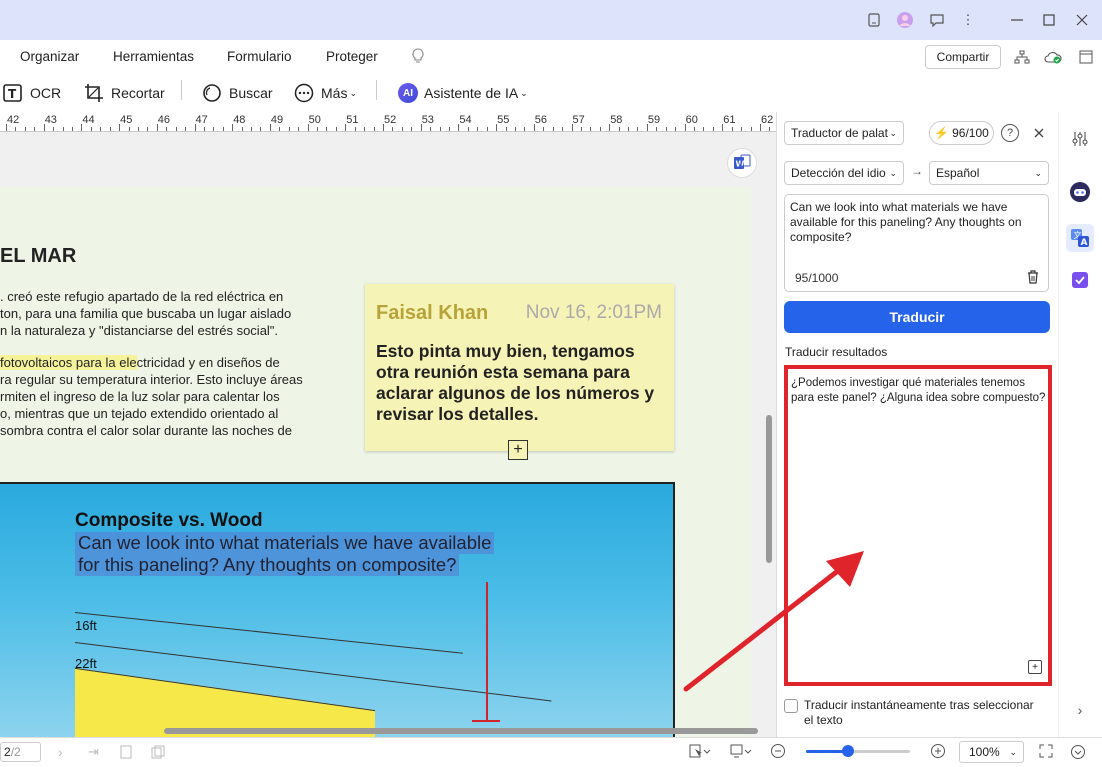 This screenshot has height=767, width=1102. I want to click on translate-icon: 文A, so click(1080, 238).